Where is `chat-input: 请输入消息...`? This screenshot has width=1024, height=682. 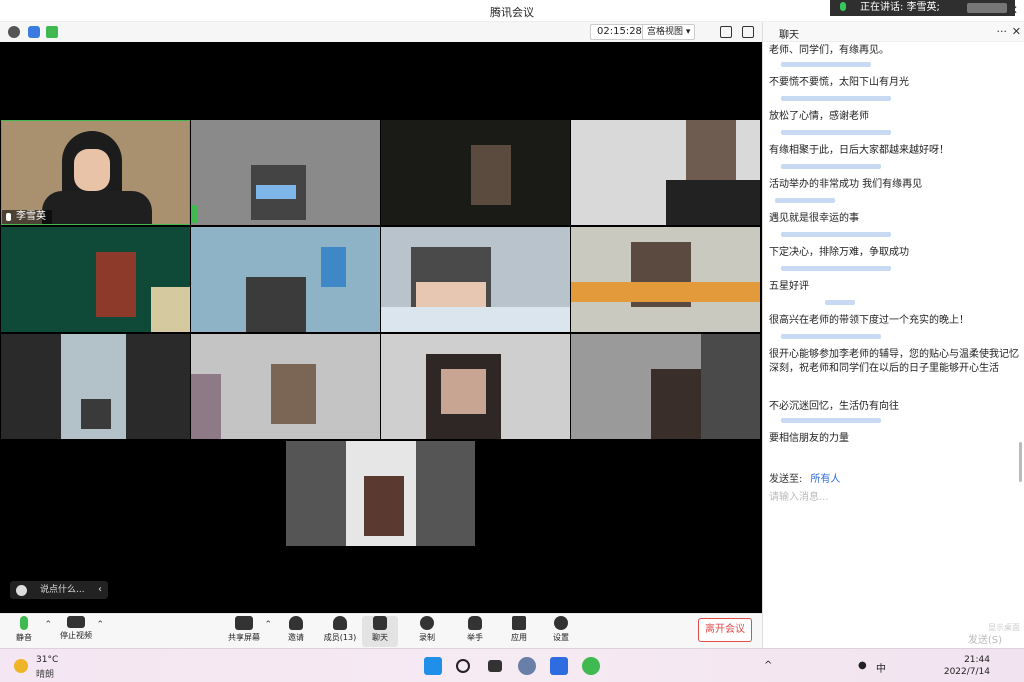 chat-input: 请输入消息... is located at coordinates (799, 495).